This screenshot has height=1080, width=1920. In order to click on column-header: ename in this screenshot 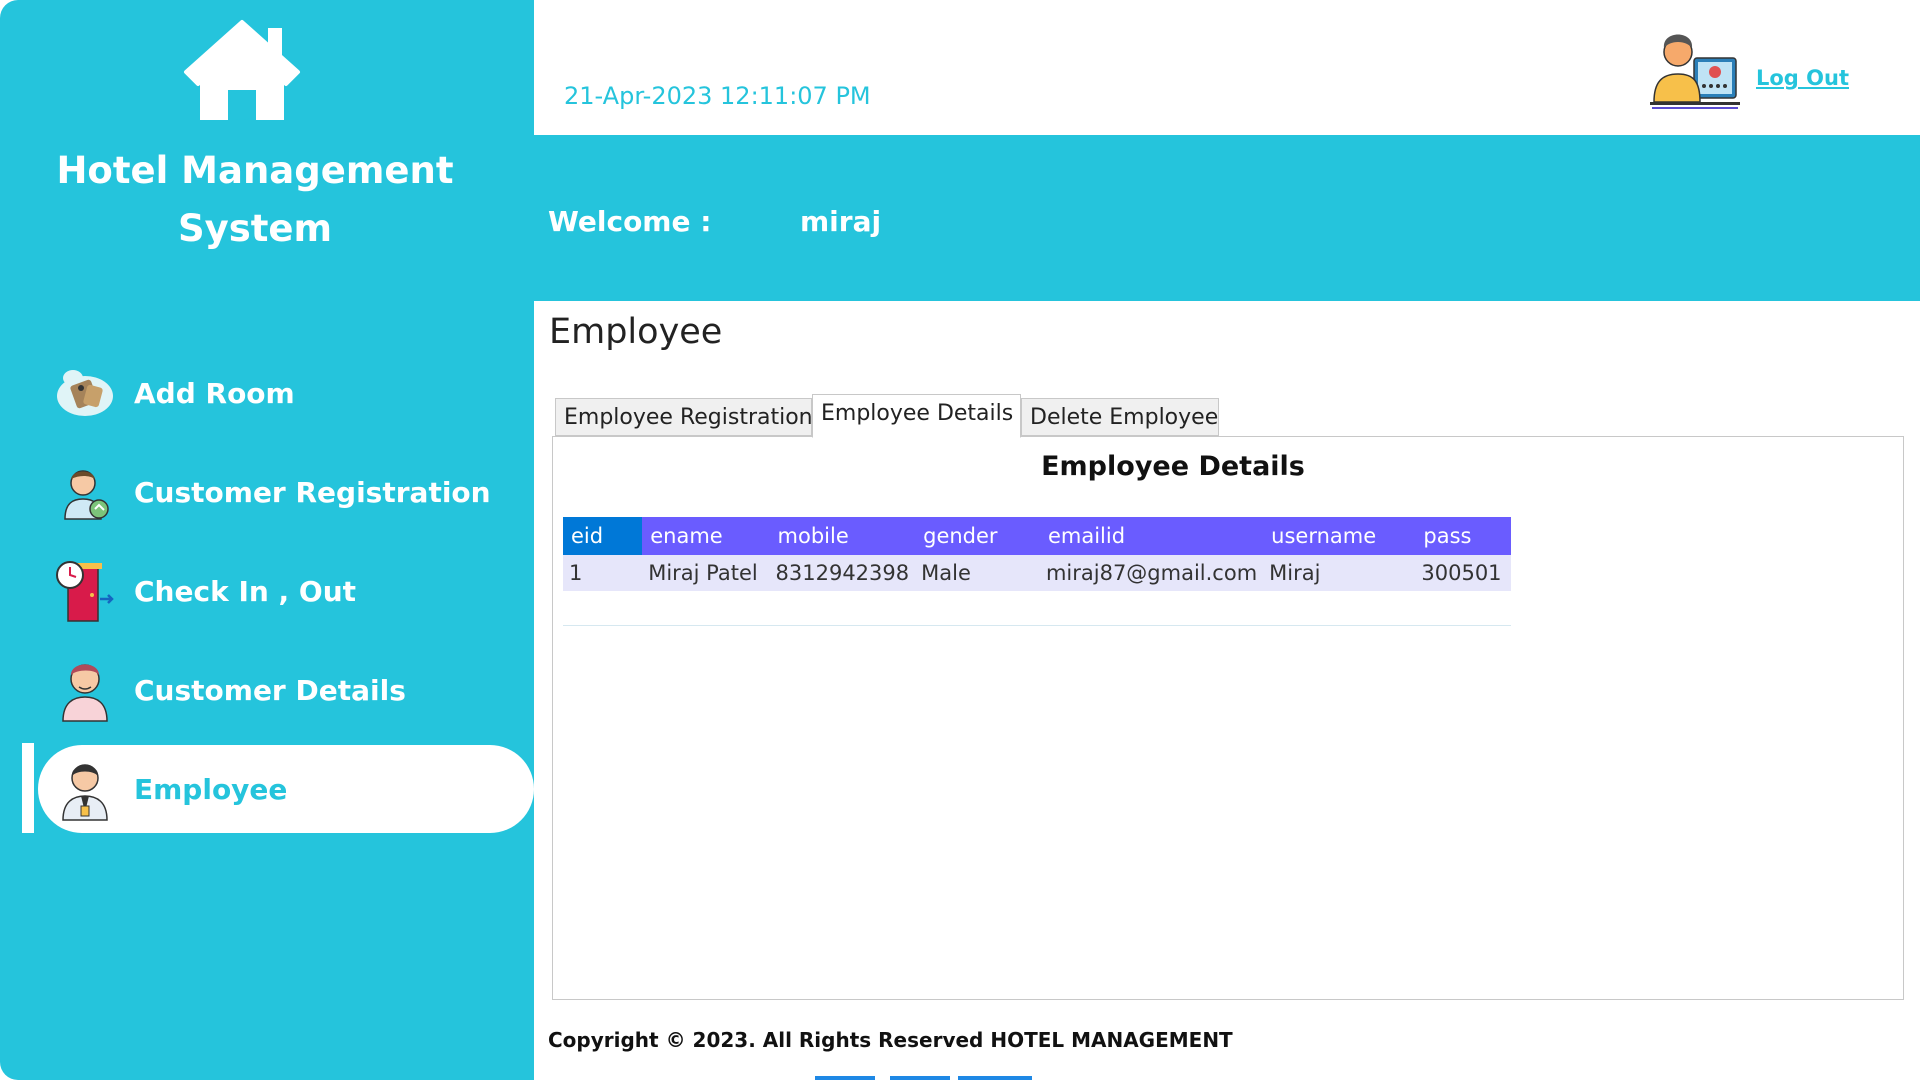, I will do `click(706, 536)`.